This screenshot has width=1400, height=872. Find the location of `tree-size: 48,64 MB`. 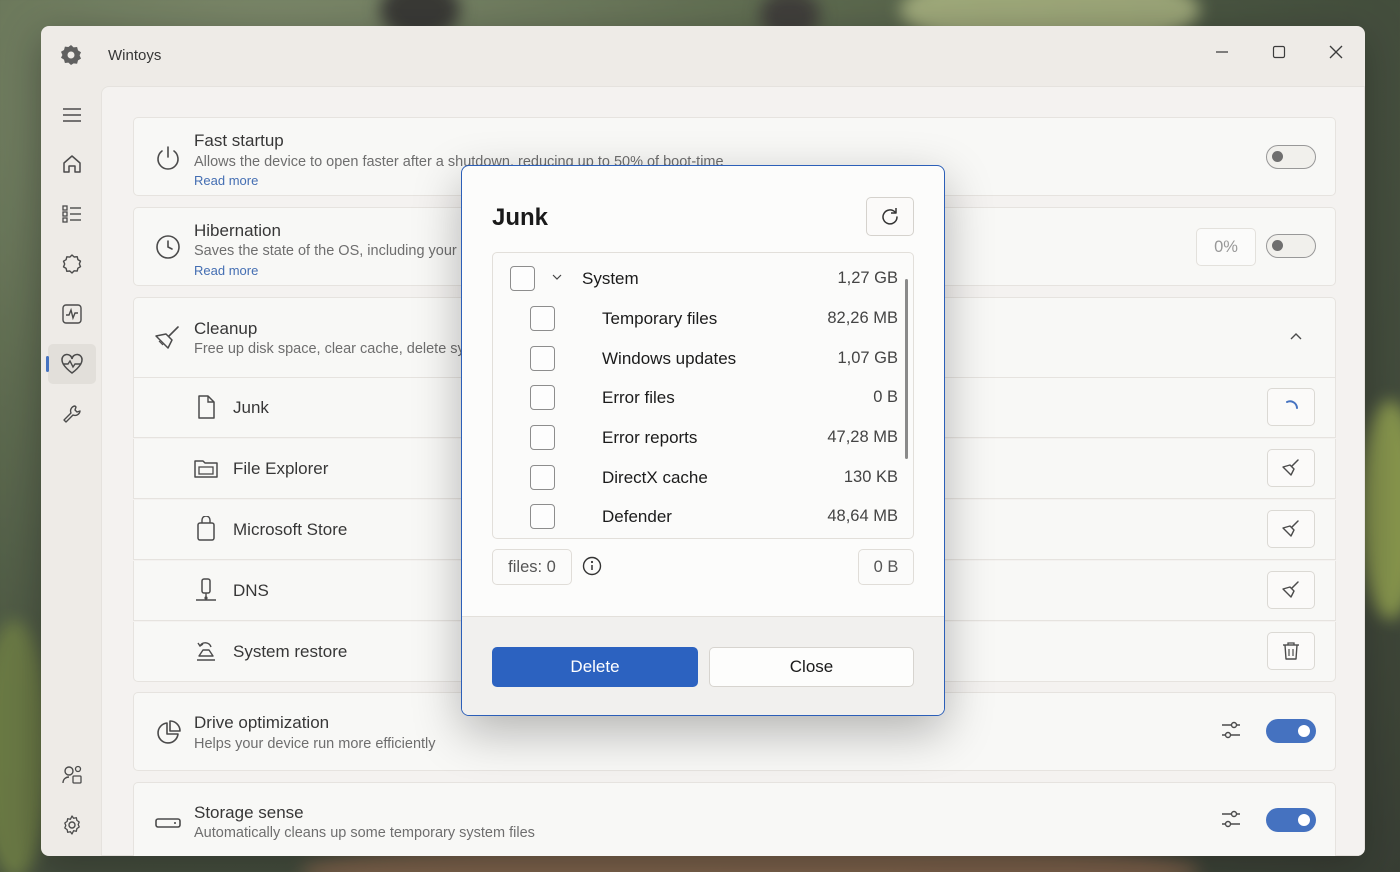

tree-size: 48,64 MB is located at coordinates (862, 516).